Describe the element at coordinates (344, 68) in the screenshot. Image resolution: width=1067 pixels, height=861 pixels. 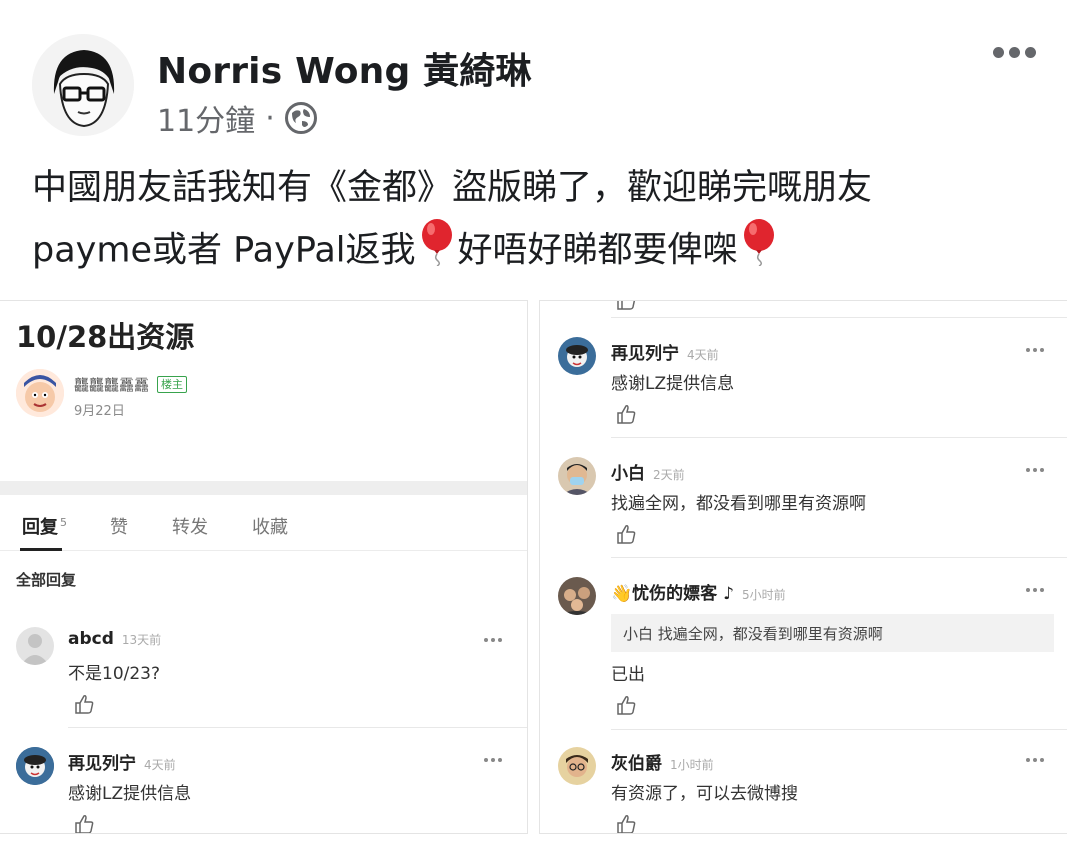
I see `author-name: Norris Wong 黃綺琳` at that location.